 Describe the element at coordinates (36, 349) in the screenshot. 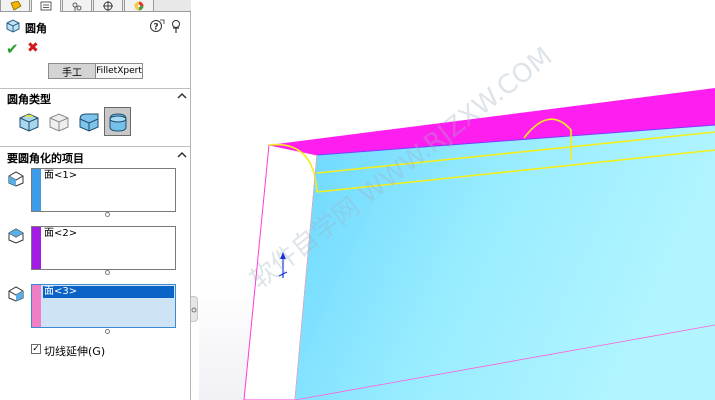

I see `tangent-propagation-checkbox: ✓` at that location.